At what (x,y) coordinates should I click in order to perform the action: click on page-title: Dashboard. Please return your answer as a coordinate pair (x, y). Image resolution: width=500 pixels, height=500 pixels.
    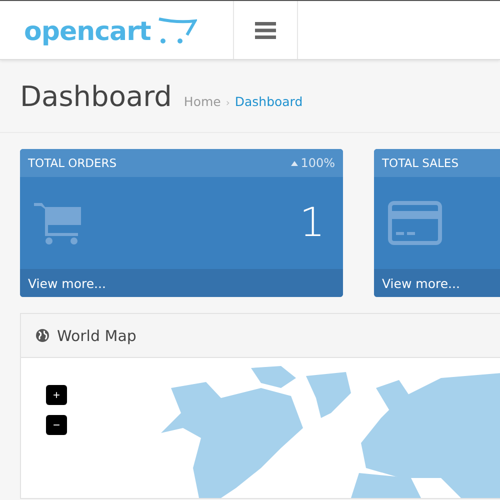
    Looking at the image, I should click on (96, 96).